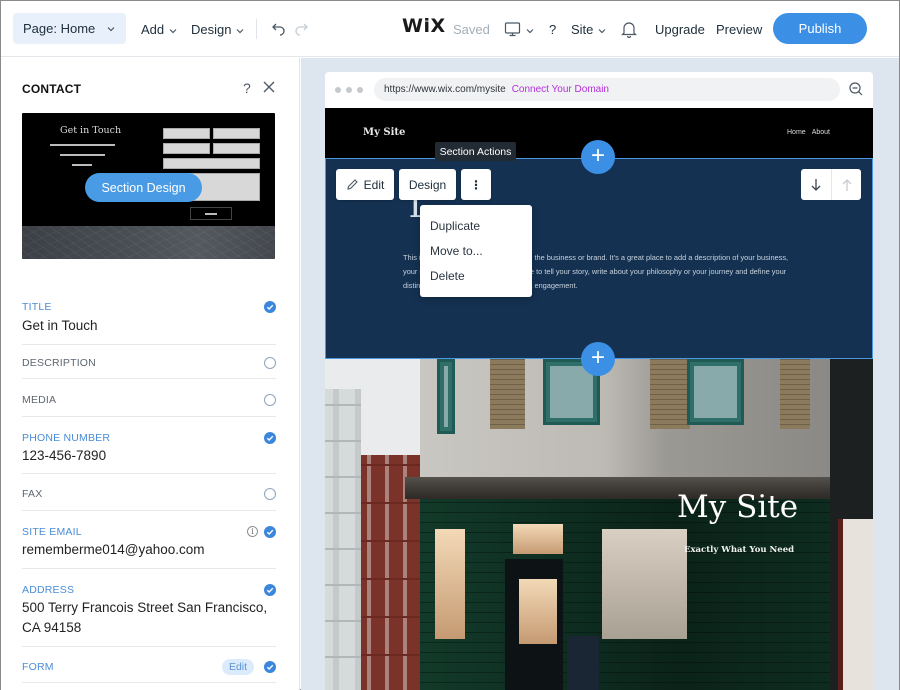 The height and width of the screenshot is (690, 900). Describe the element at coordinates (846, 184) in the screenshot. I see `move-section-up-button` at that location.